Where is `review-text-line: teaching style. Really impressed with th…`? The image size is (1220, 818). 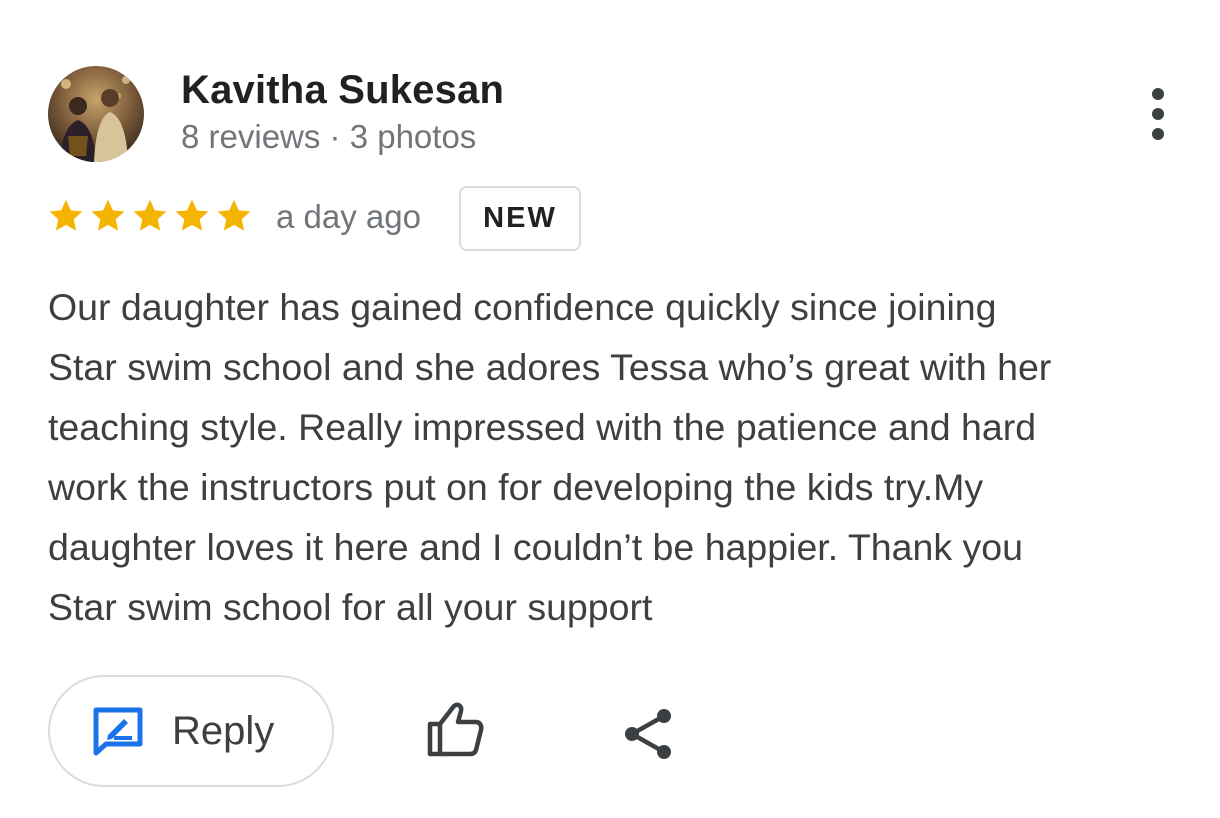 review-text-line: teaching style. Really impressed with th… is located at coordinates (542, 427).